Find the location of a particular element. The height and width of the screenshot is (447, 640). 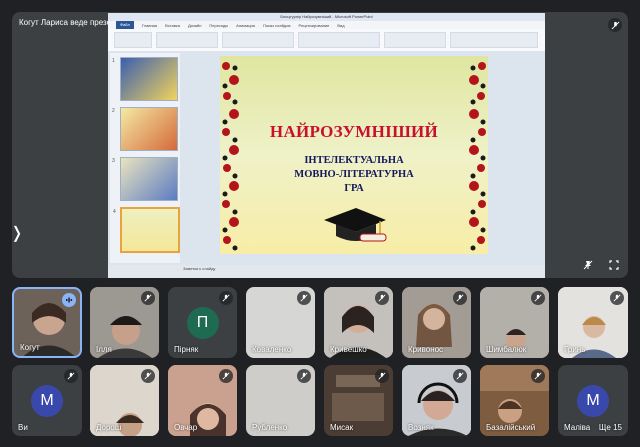

participant-name: Кривонос is located at coordinates (426, 349).